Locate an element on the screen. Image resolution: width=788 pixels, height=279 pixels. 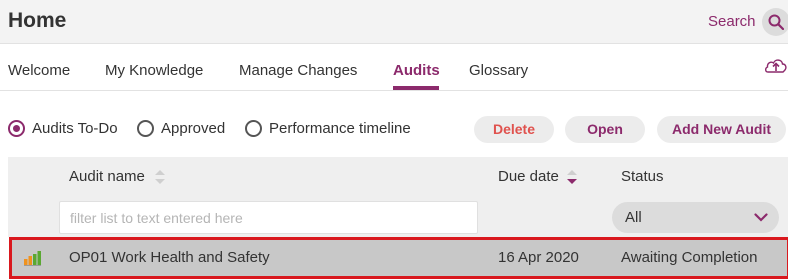
due-date-cell: 16 Apr 2020 is located at coordinates (538, 257).